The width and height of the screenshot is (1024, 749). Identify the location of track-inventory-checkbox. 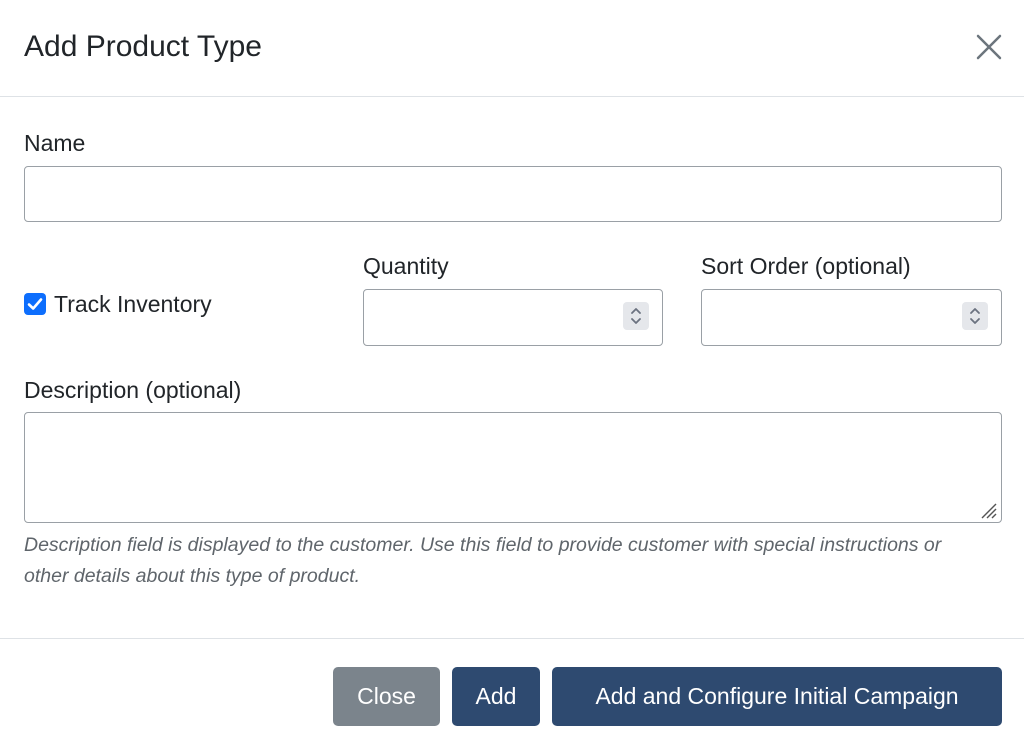
(35, 304).